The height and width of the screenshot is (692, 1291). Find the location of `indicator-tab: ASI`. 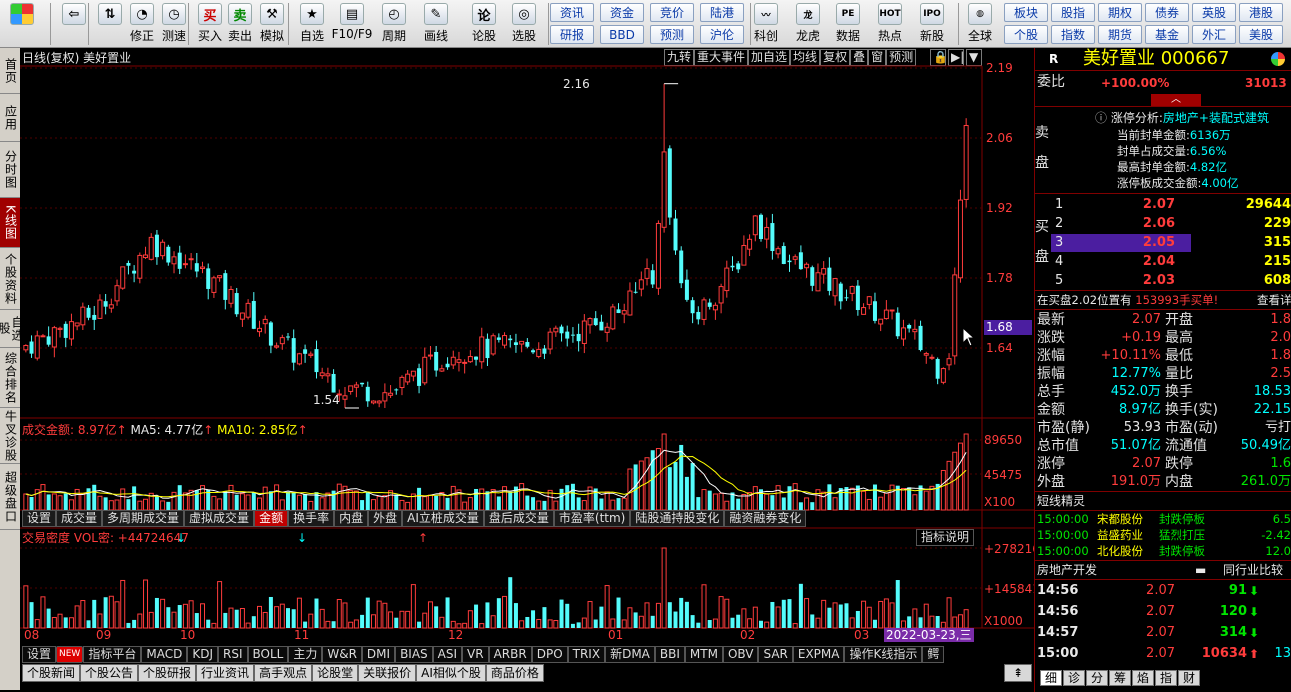

indicator-tab: ASI is located at coordinates (447, 654).